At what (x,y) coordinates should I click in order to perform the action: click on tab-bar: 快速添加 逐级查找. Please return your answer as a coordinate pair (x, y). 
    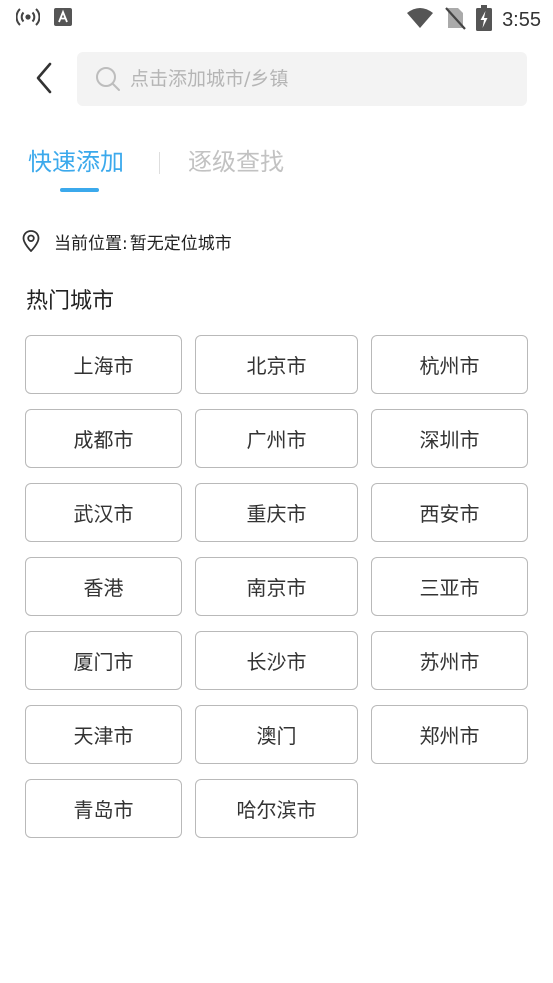
    Looking at the image, I should click on (156, 170).